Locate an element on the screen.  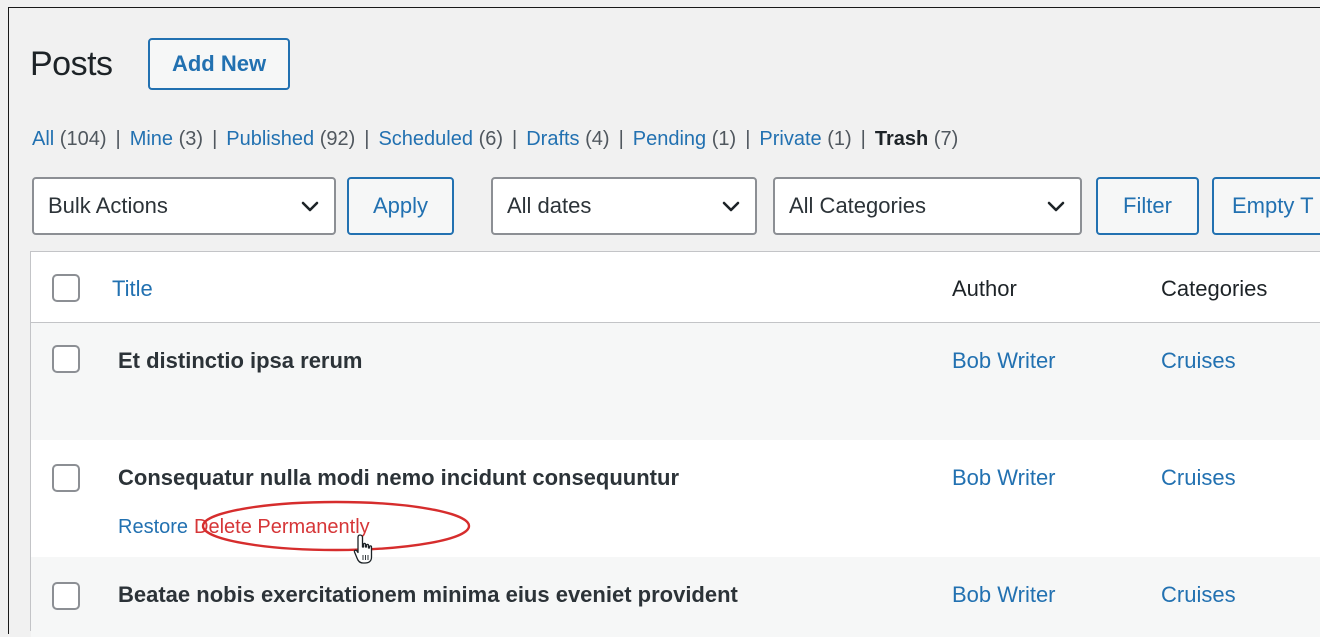
filter-mine: Mine (3) is located at coordinates (166, 139).